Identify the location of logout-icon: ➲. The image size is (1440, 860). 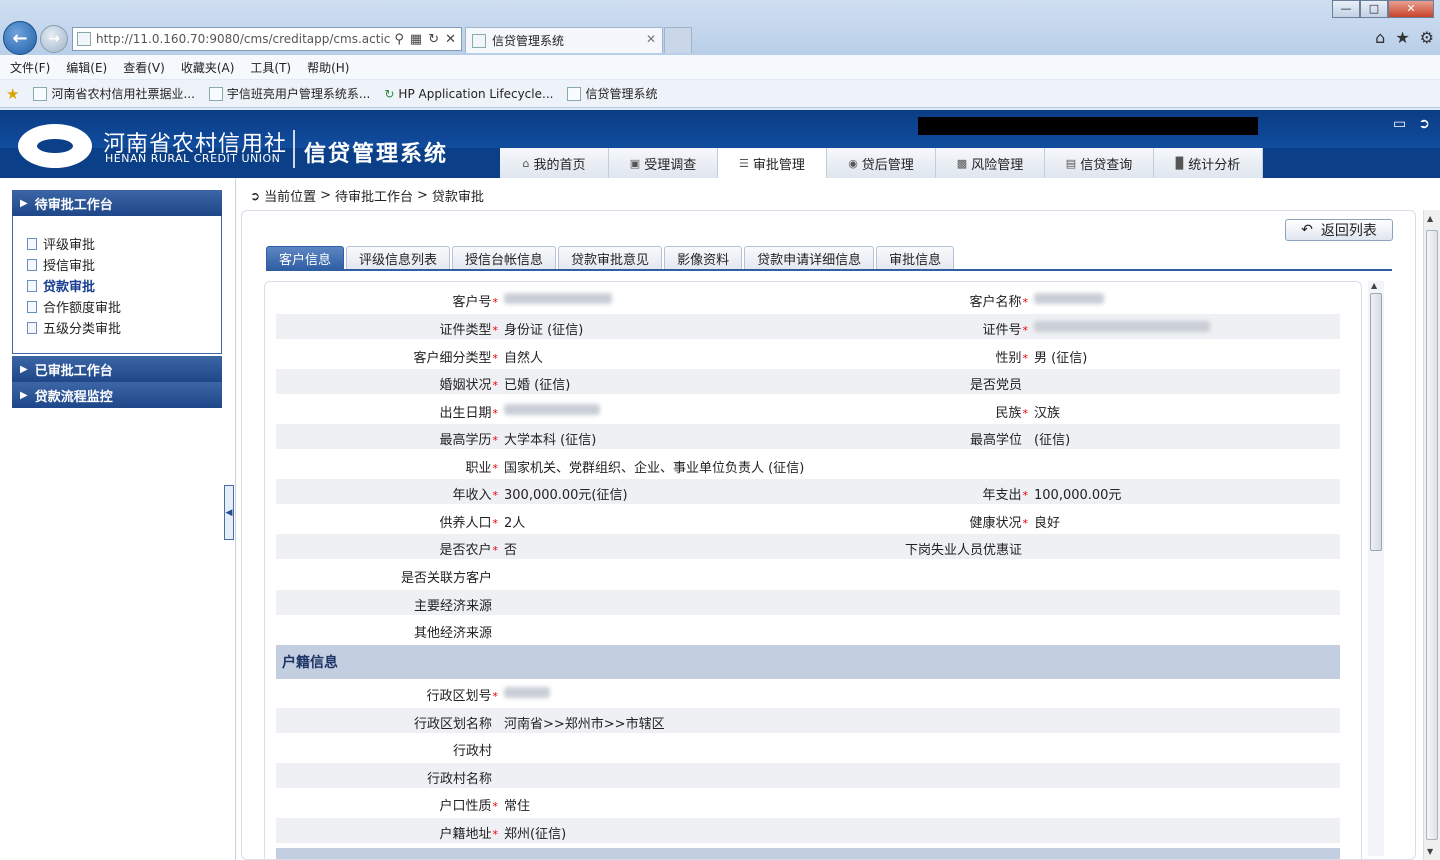
(1424, 124).